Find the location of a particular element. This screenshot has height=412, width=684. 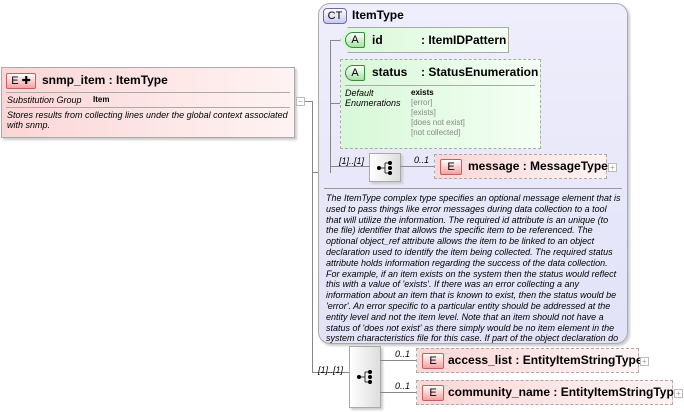

collapse-button: − is located at coordinates (300, 101).